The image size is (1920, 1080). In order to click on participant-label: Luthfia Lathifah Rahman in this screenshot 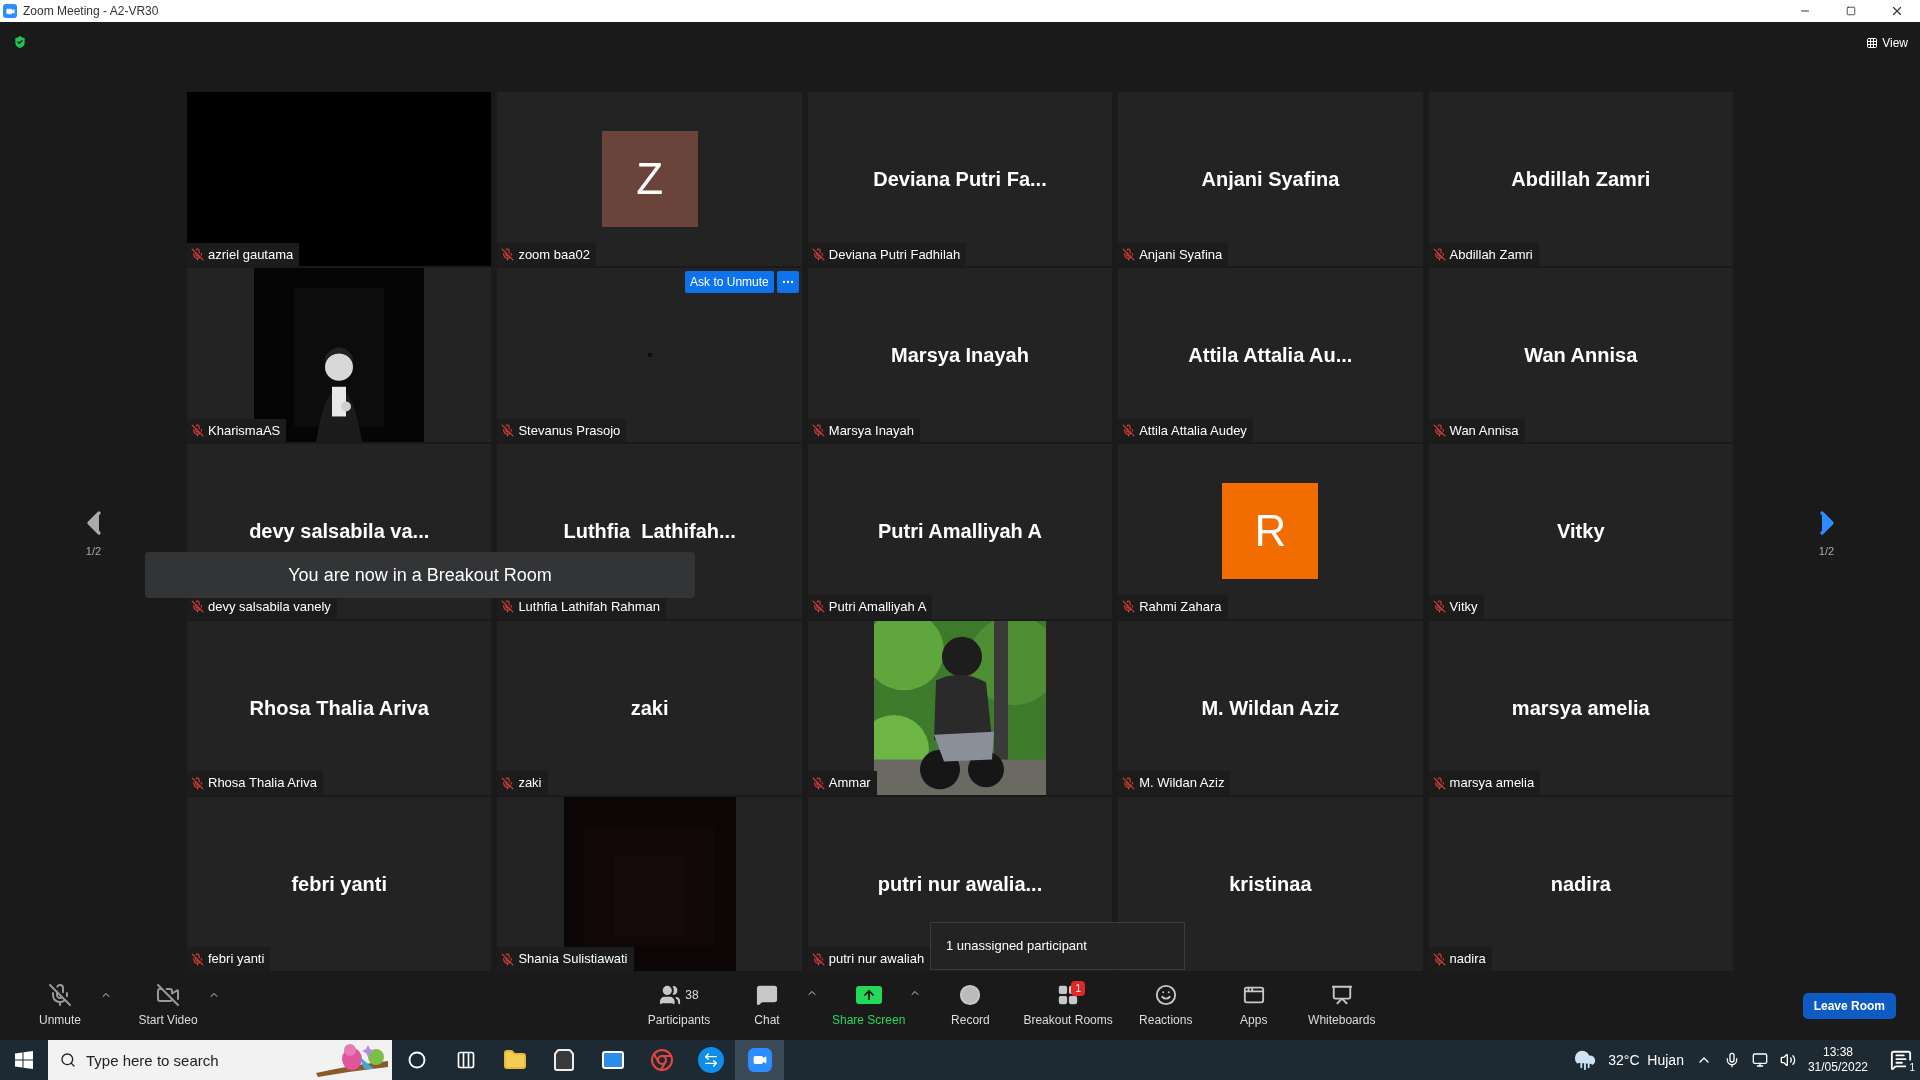, I will do `click(589, 607)`.